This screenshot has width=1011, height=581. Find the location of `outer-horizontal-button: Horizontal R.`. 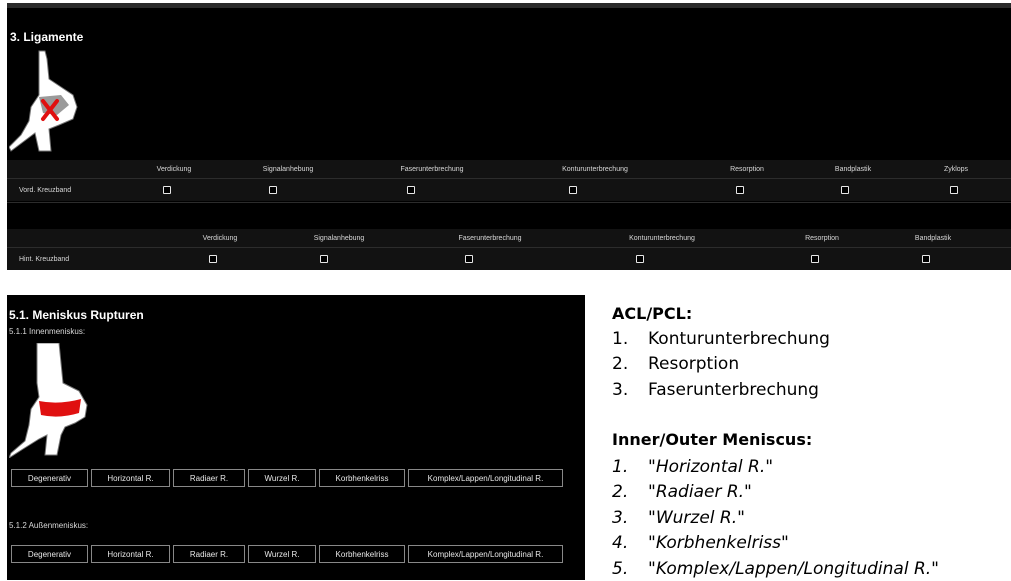

outer-horizontal-button: Horizontal R. is located at coordinates (130, 554).